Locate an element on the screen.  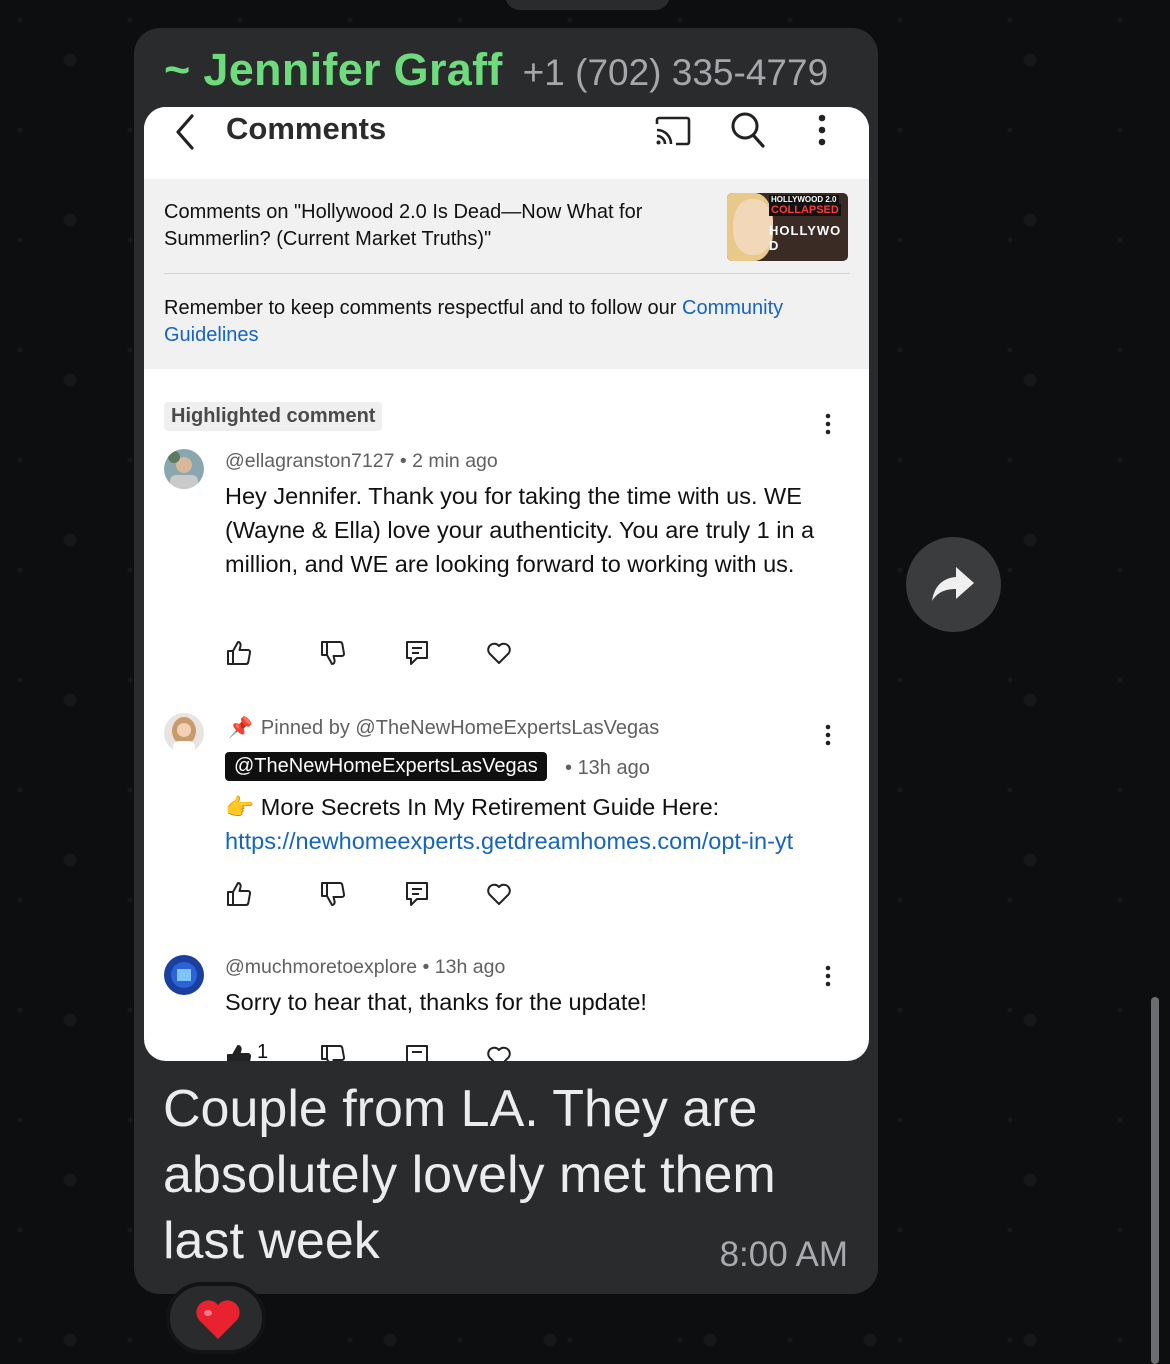
divider is located at coordinates (507, 273).